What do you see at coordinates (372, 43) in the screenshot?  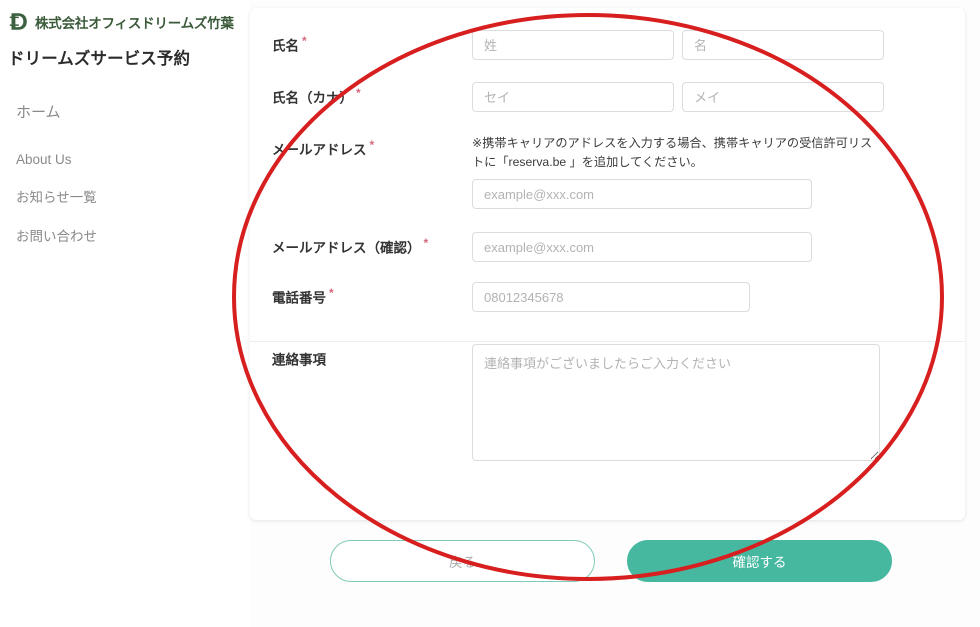 I see `label-name: 氏名 *` at bounding box center [372, 43].